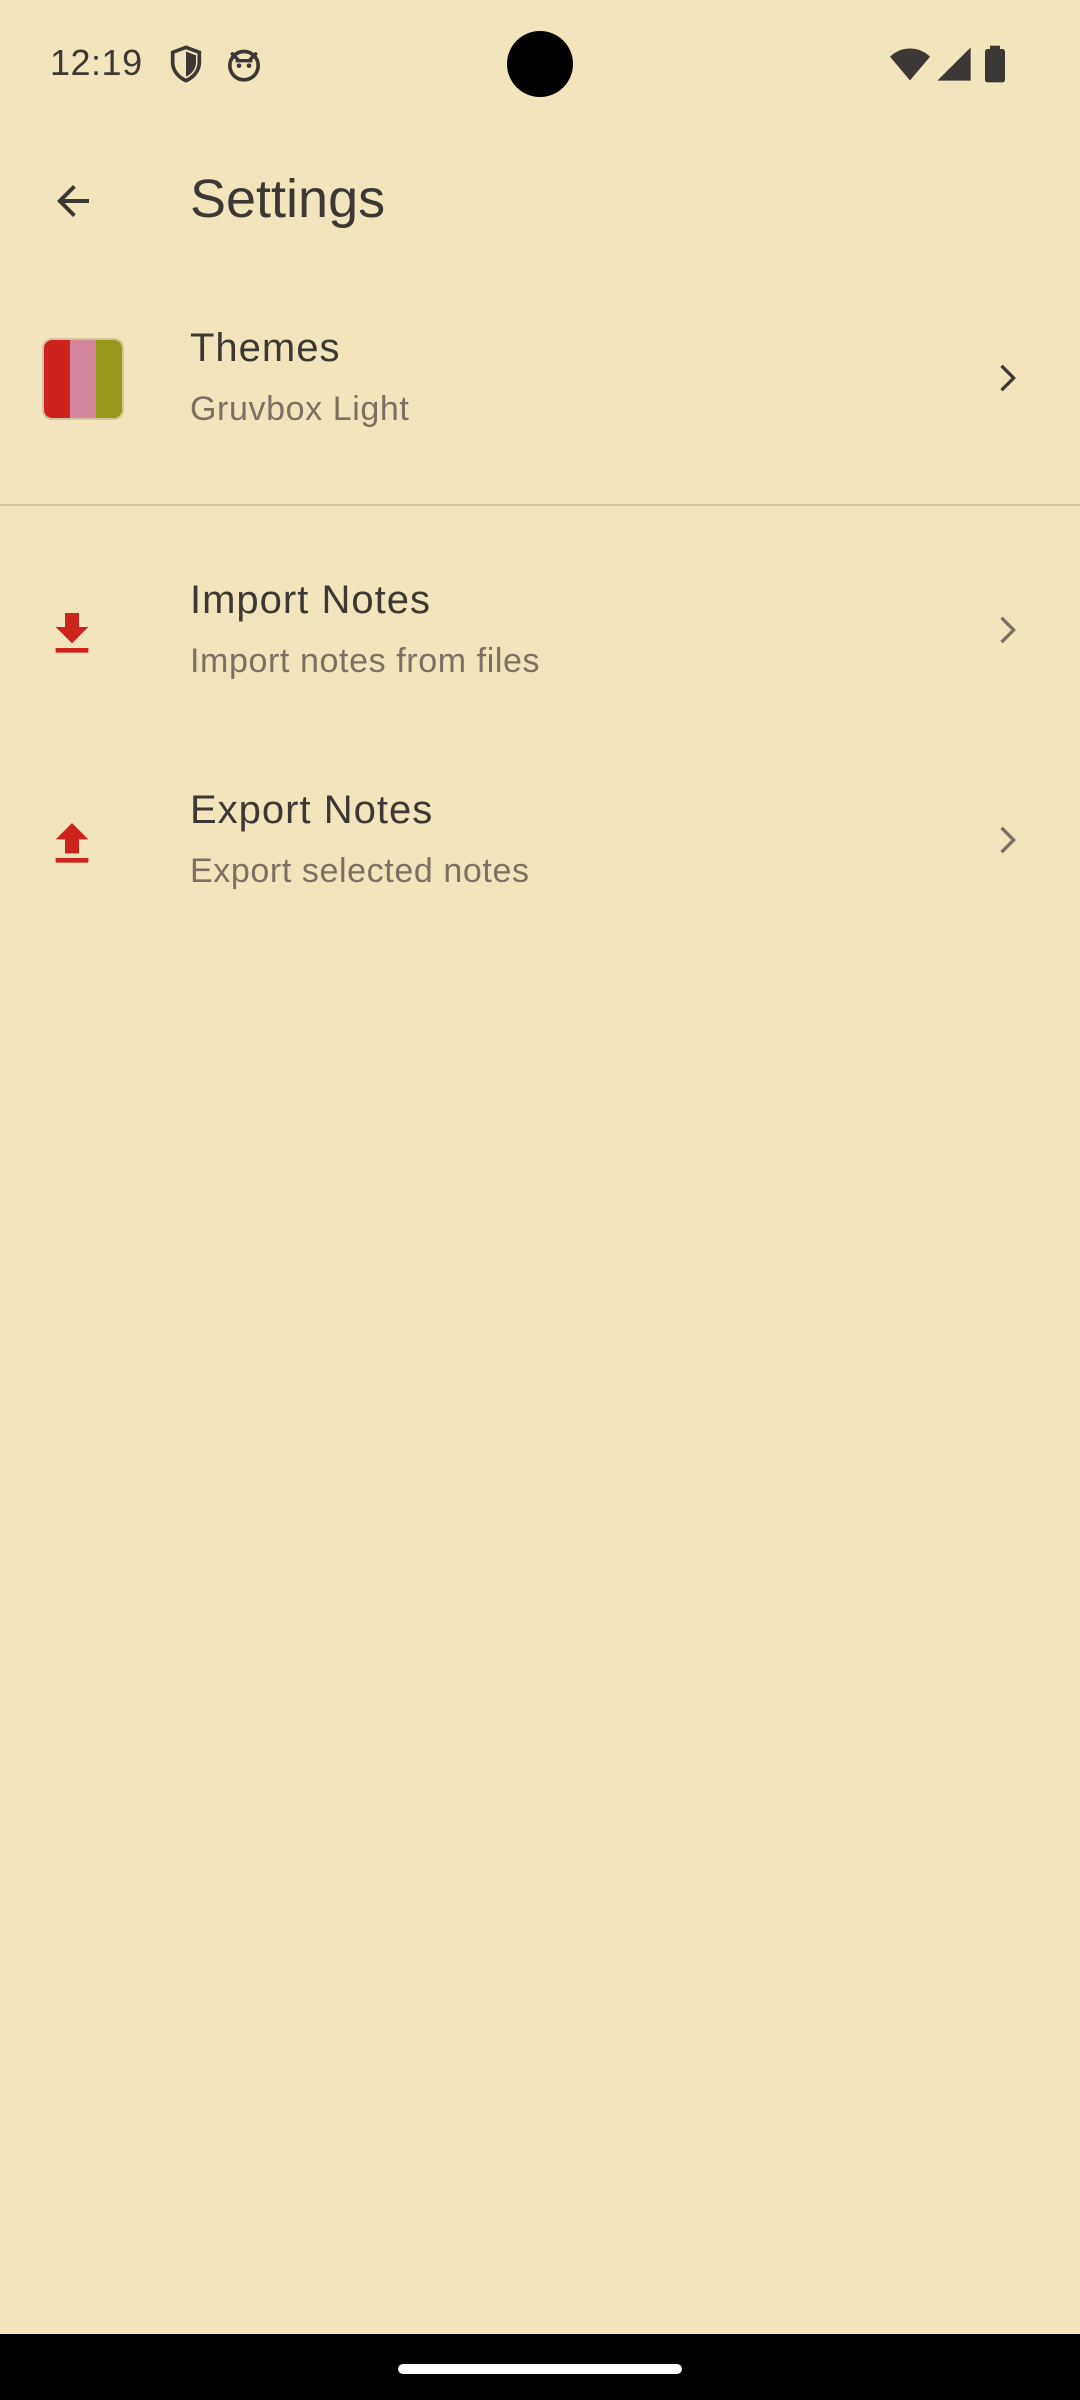  What do you see at coordinates (186, 64) in the screenshot?
I see `shield-icon` at bounding box center [186, 64].